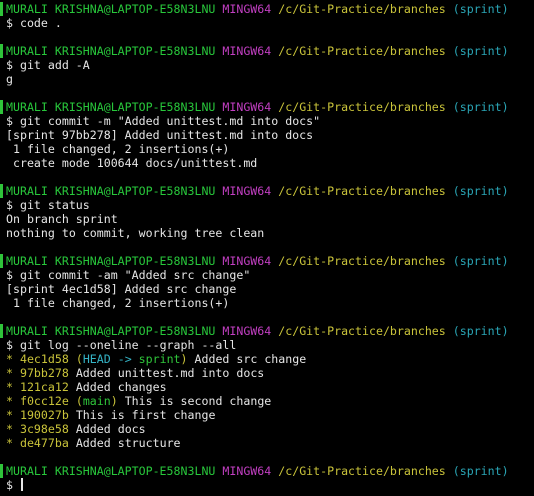 This screenshot has height=496, width=534. I want to click on log-entry: * f0cc12e (main) This is second change, so click(270, 401).